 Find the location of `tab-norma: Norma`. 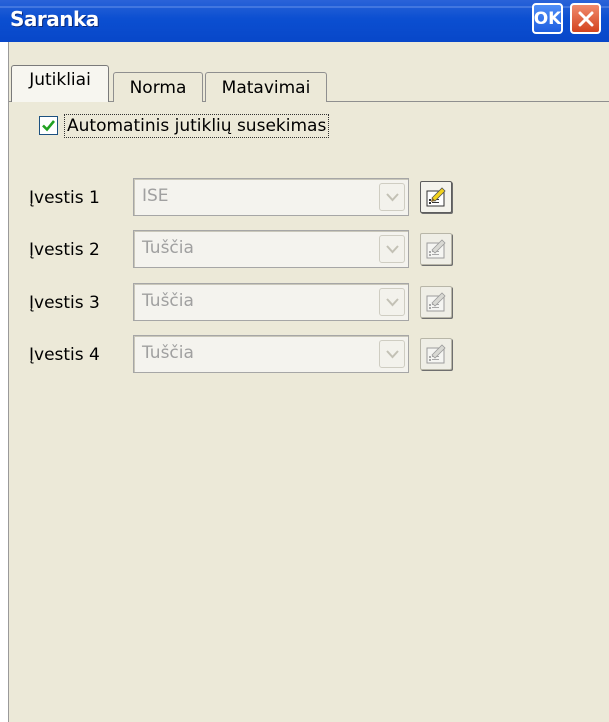

tab-norma: Norma is located at coordinates (158, 87).